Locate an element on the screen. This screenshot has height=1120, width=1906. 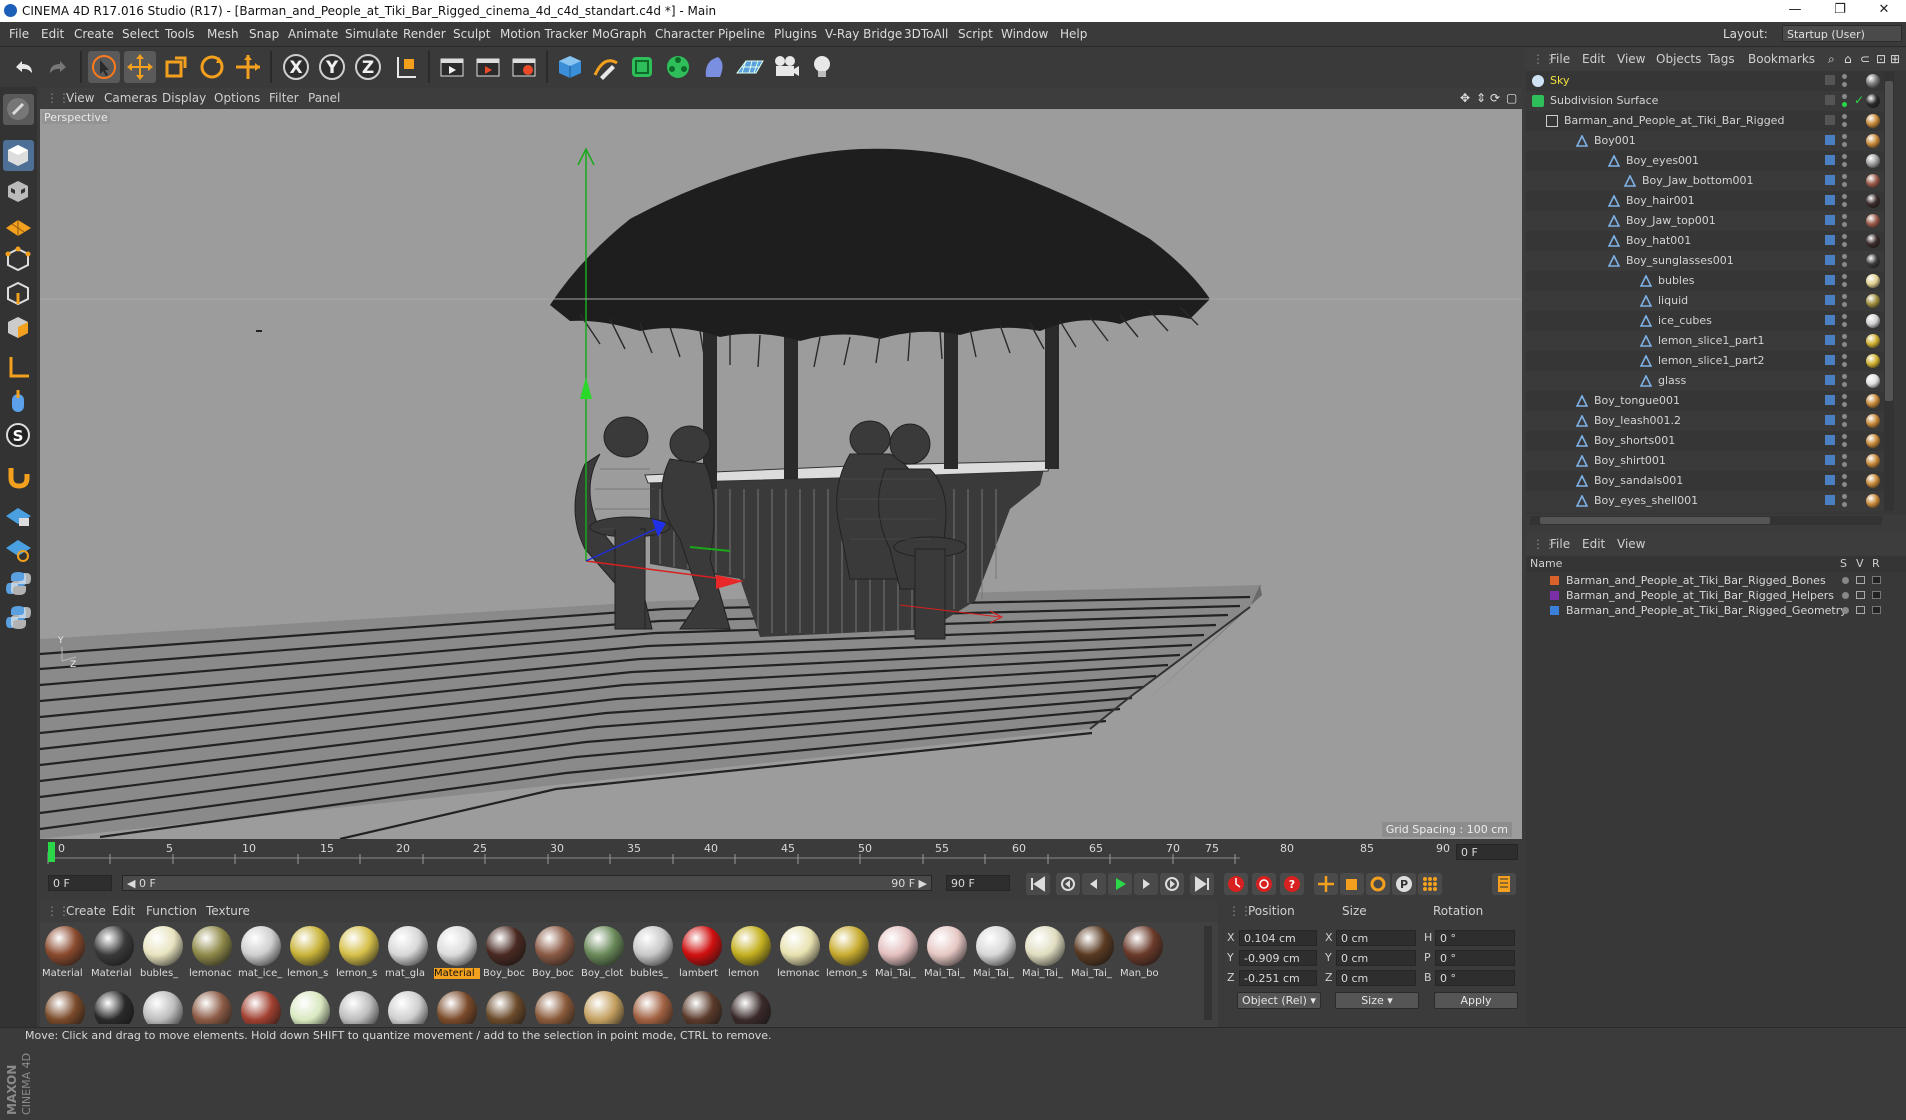
redo-icon is located at coordinates (58, 67).